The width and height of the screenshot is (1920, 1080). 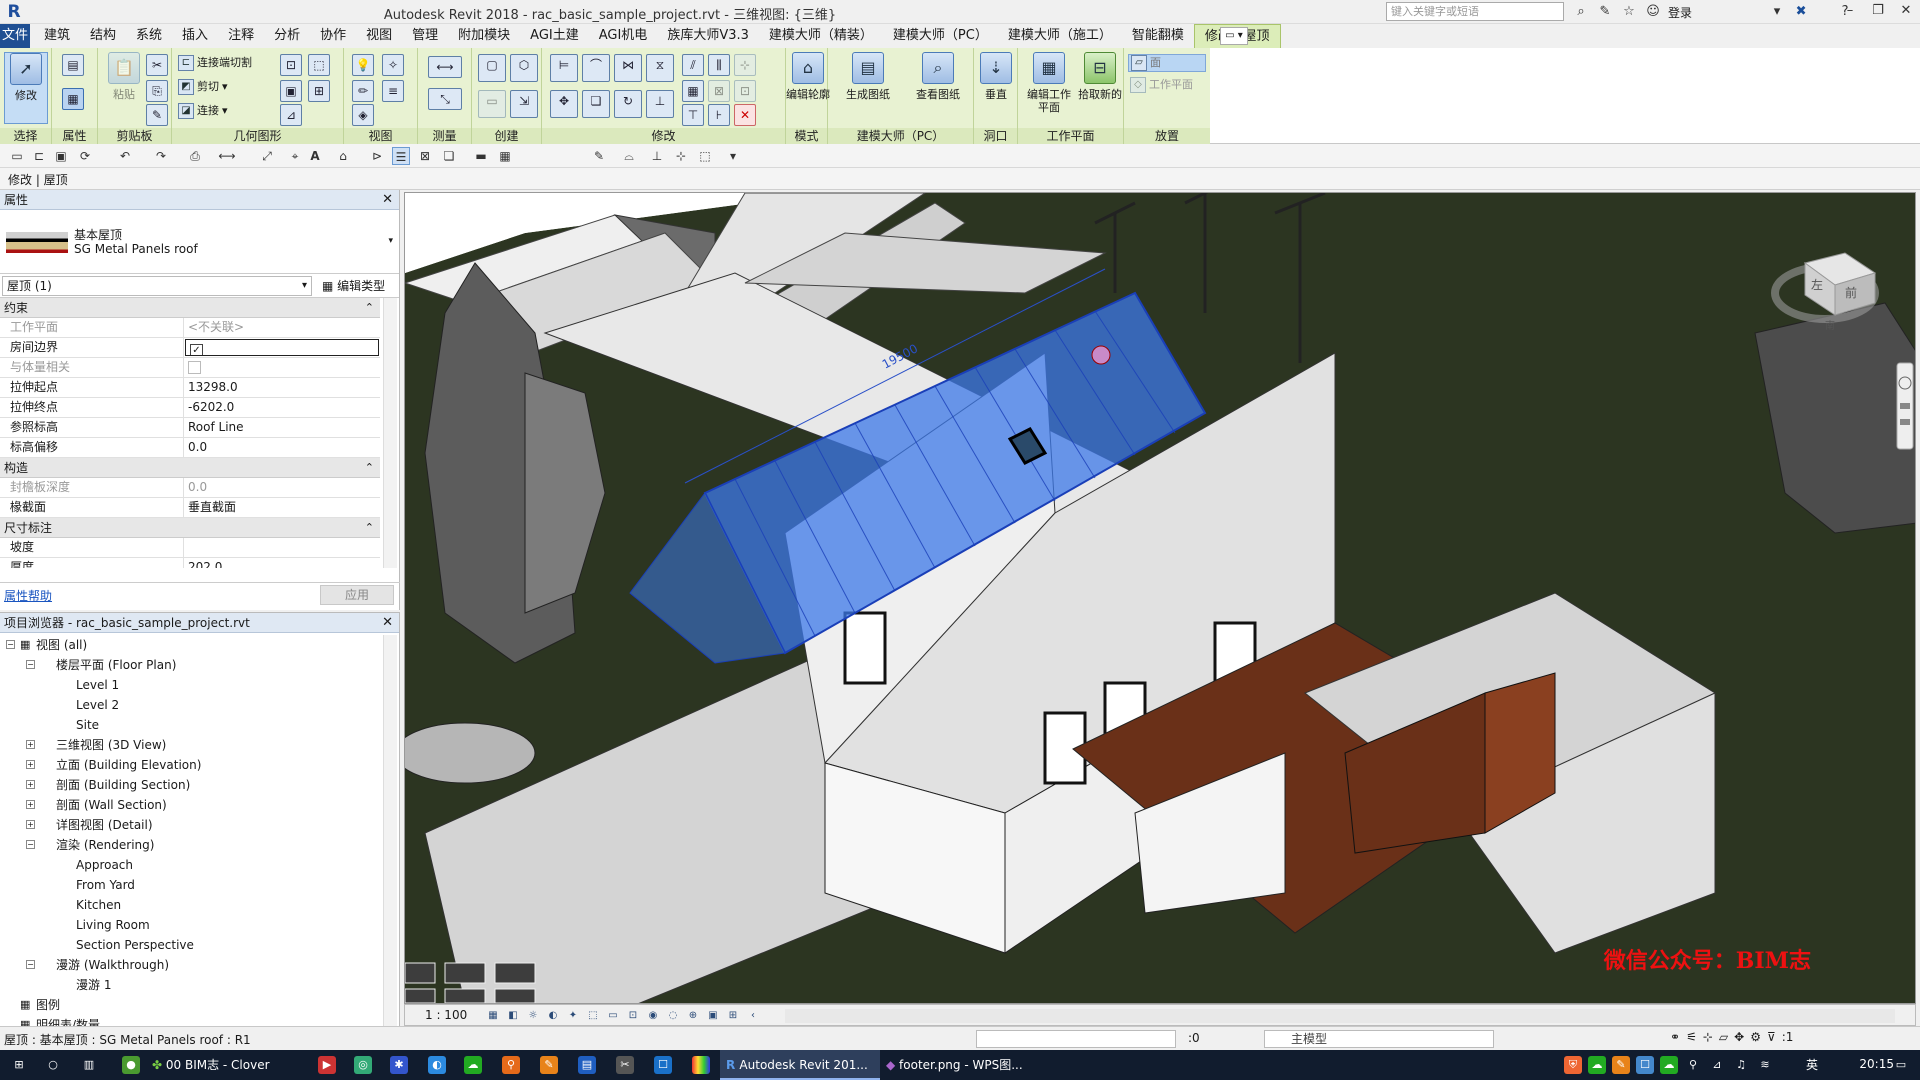 What do you see at coordinates (1101, 355) in the screenshot?
I see `drag-handle` at bounding box center [1101, 355].